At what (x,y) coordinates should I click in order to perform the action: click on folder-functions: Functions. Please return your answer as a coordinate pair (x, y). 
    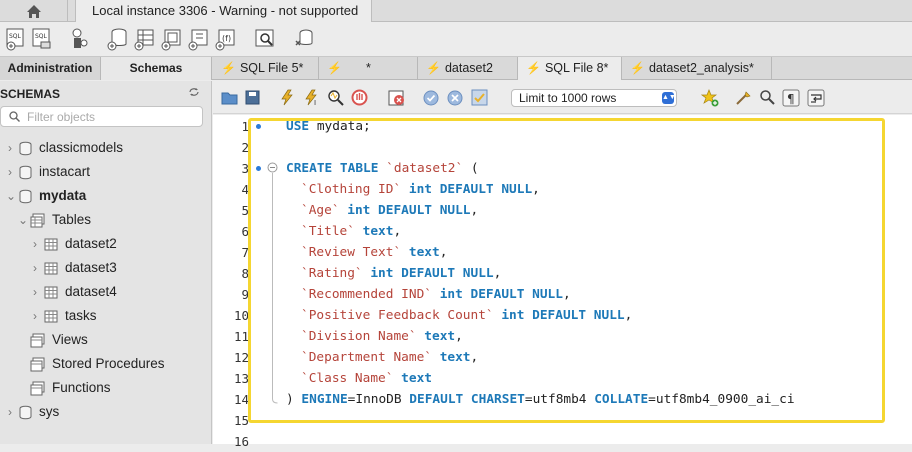
    Looking at the image, I should click on (106, 388).